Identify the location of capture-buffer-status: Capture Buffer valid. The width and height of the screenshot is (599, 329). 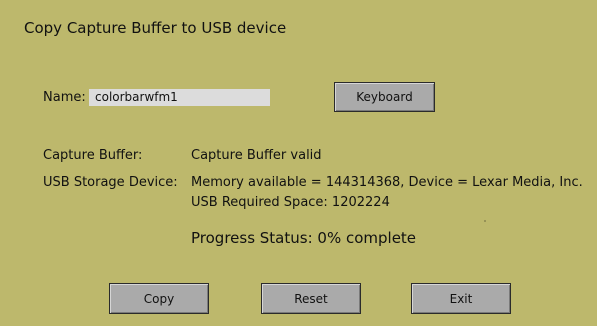
(256, 155).